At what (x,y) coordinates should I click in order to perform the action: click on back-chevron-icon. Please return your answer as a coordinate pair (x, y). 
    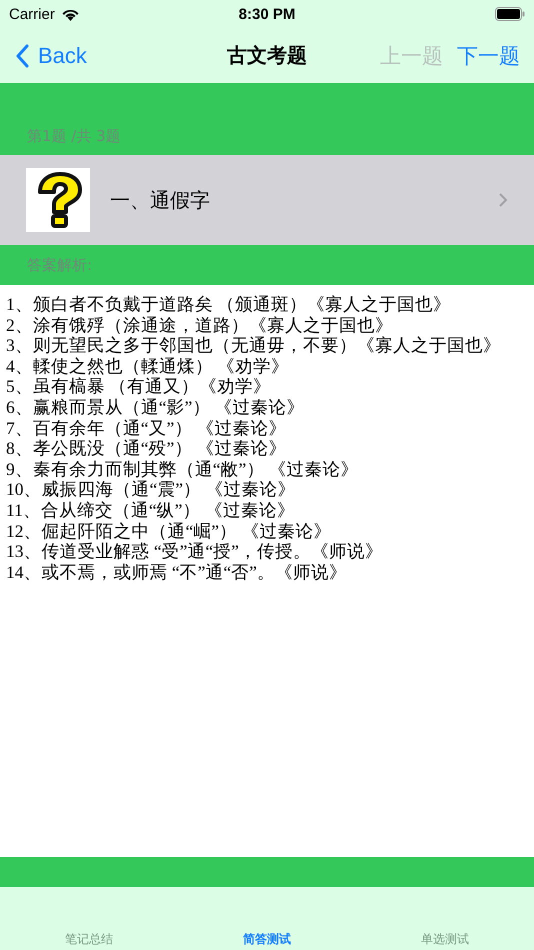
    Looking at the image, I should click on (23, 56).